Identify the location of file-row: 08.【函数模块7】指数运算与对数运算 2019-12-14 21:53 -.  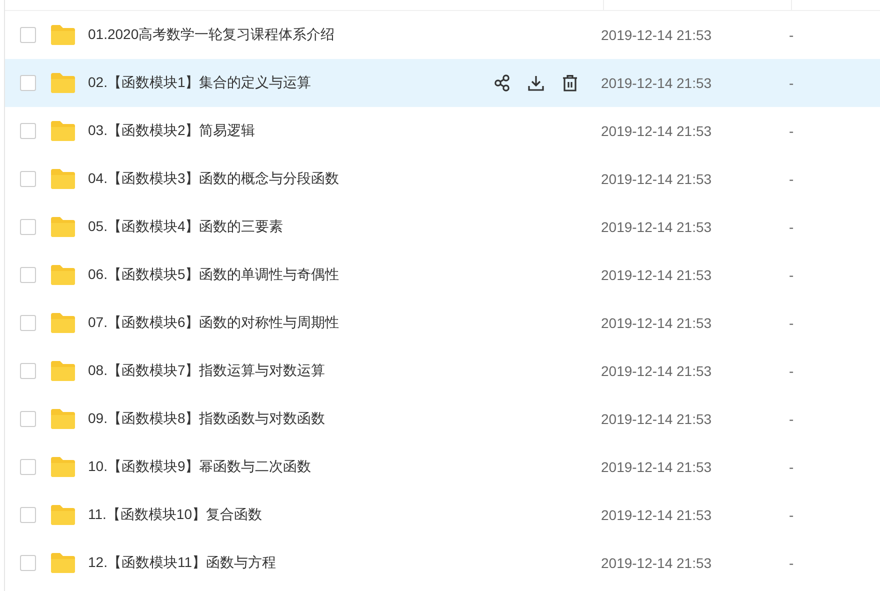
(442, 371).